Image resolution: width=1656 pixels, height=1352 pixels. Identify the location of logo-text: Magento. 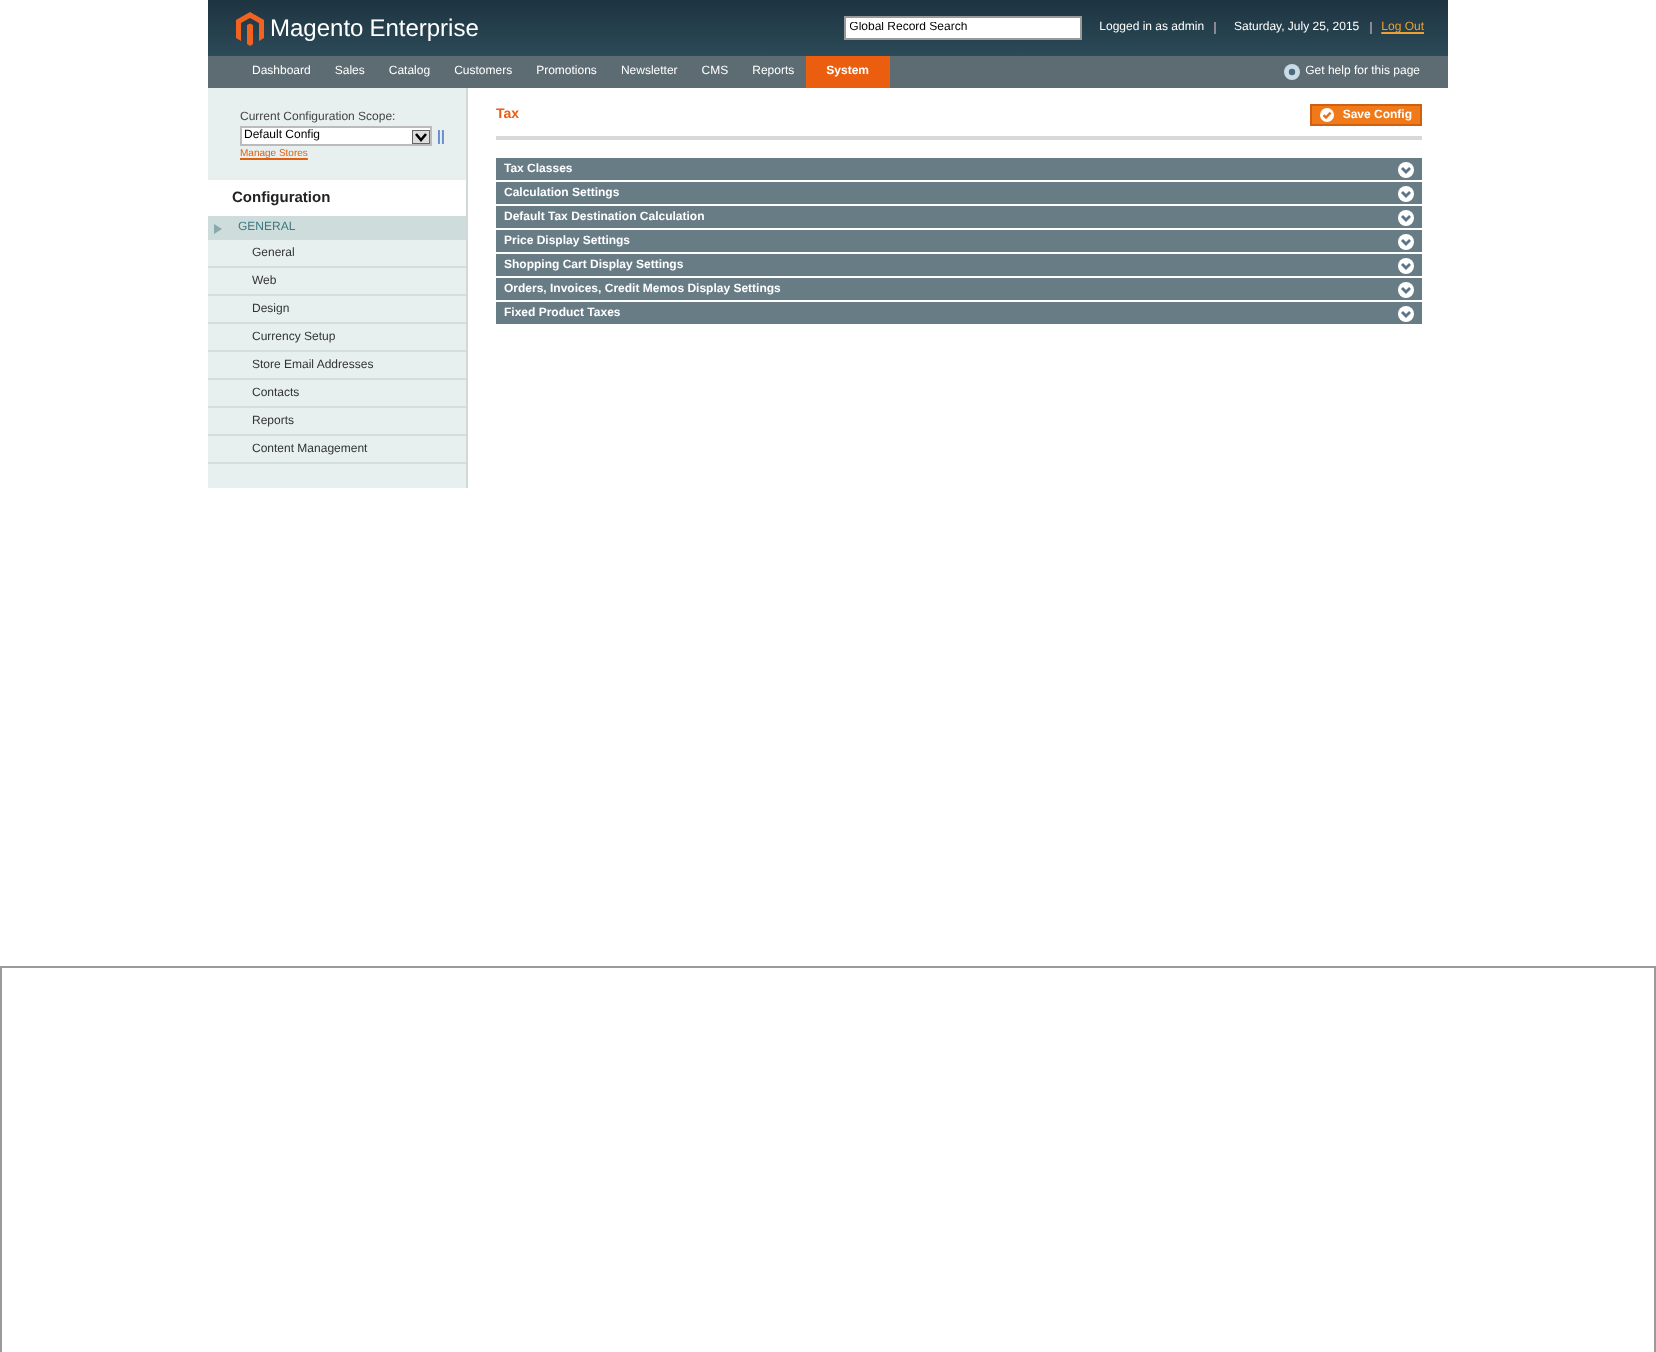
(317, 28).